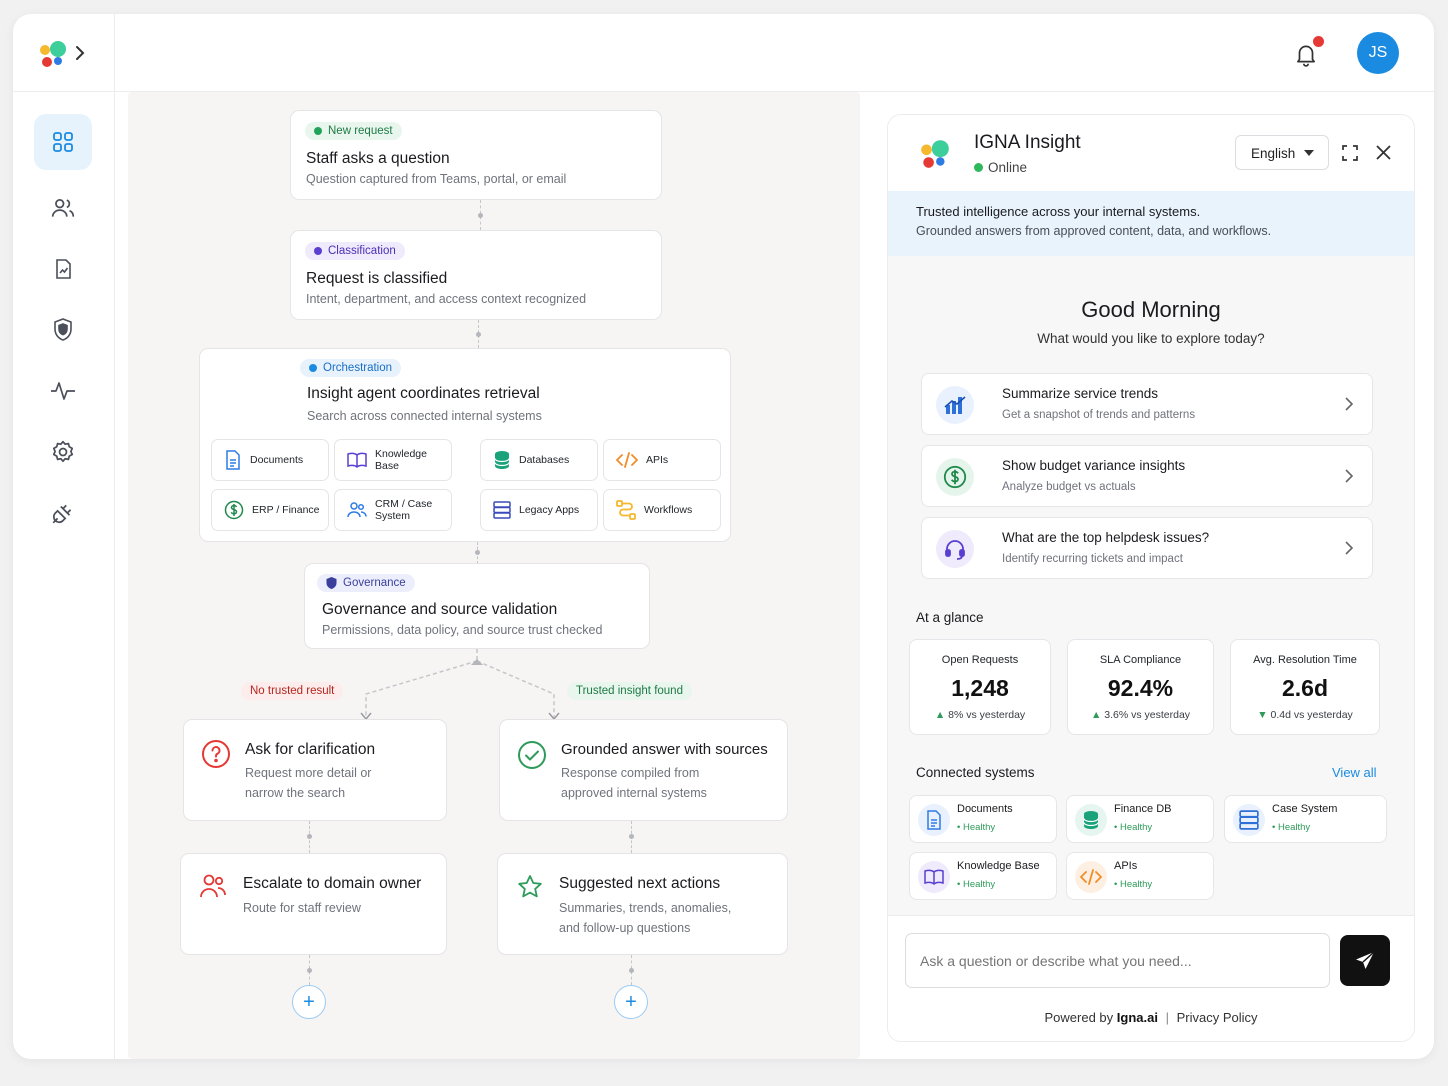 The height and width of the screenshot is (1086, 1448). What do you see at coordinates (393, 510) in the screenshot?
I see `source-crm-case-system: CRM / Case System` at bounding box center [393, 510].